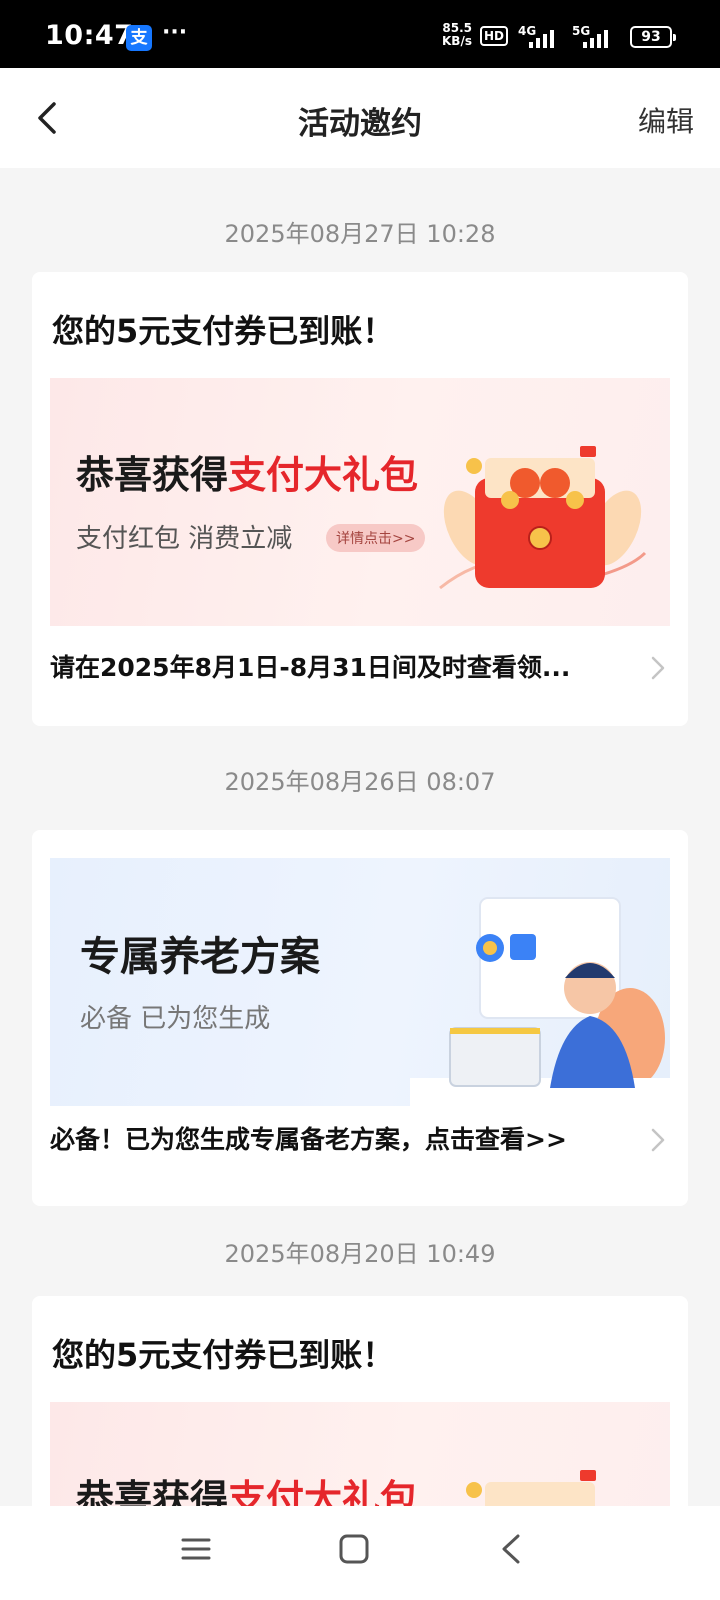 The width and height of the screenshot is (720, 1600). What do you see at coordinates (653, 37) in the screenshot?
I see `battery-icon: 93` at bounding box center [653, 37].